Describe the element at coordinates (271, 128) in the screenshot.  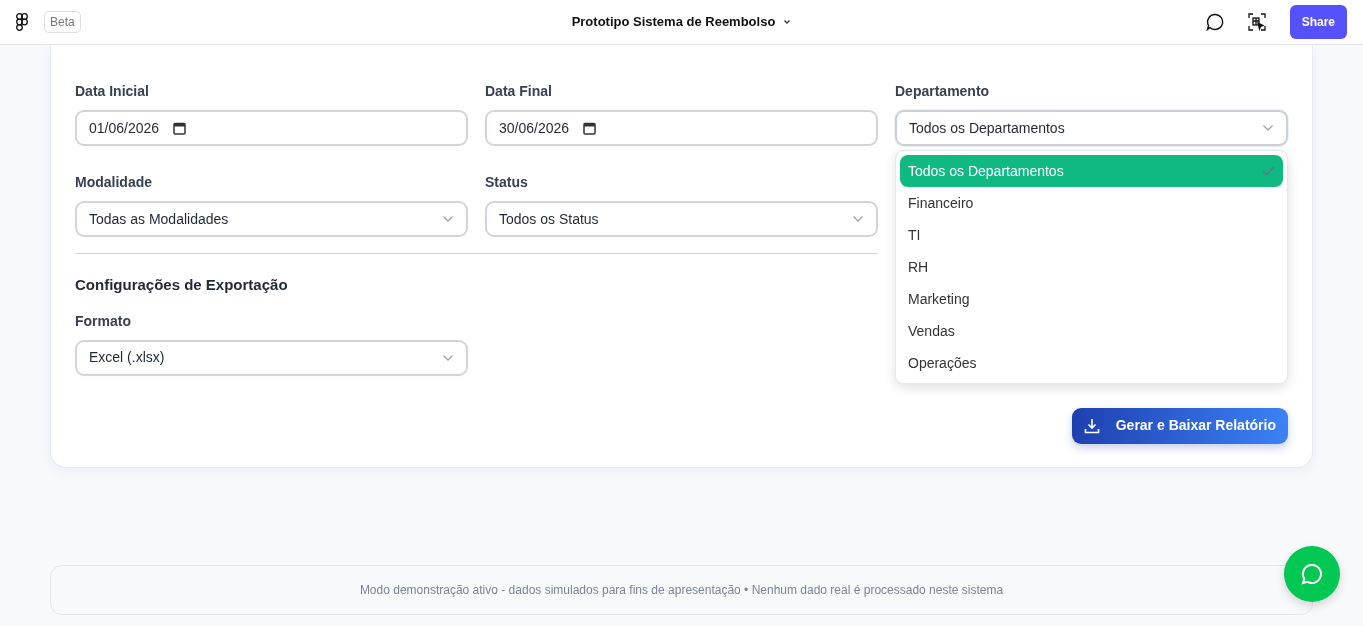
I see `date-field: 01/06/2026` at that location.